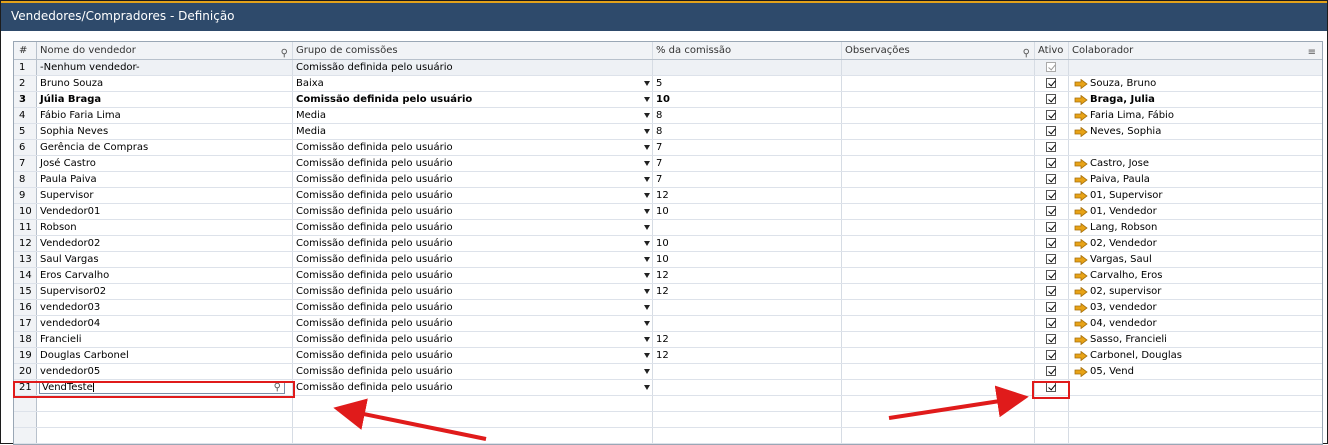 This screenshot has height=445, width=1328. I want to click on header-num: #, so click(25, 50).